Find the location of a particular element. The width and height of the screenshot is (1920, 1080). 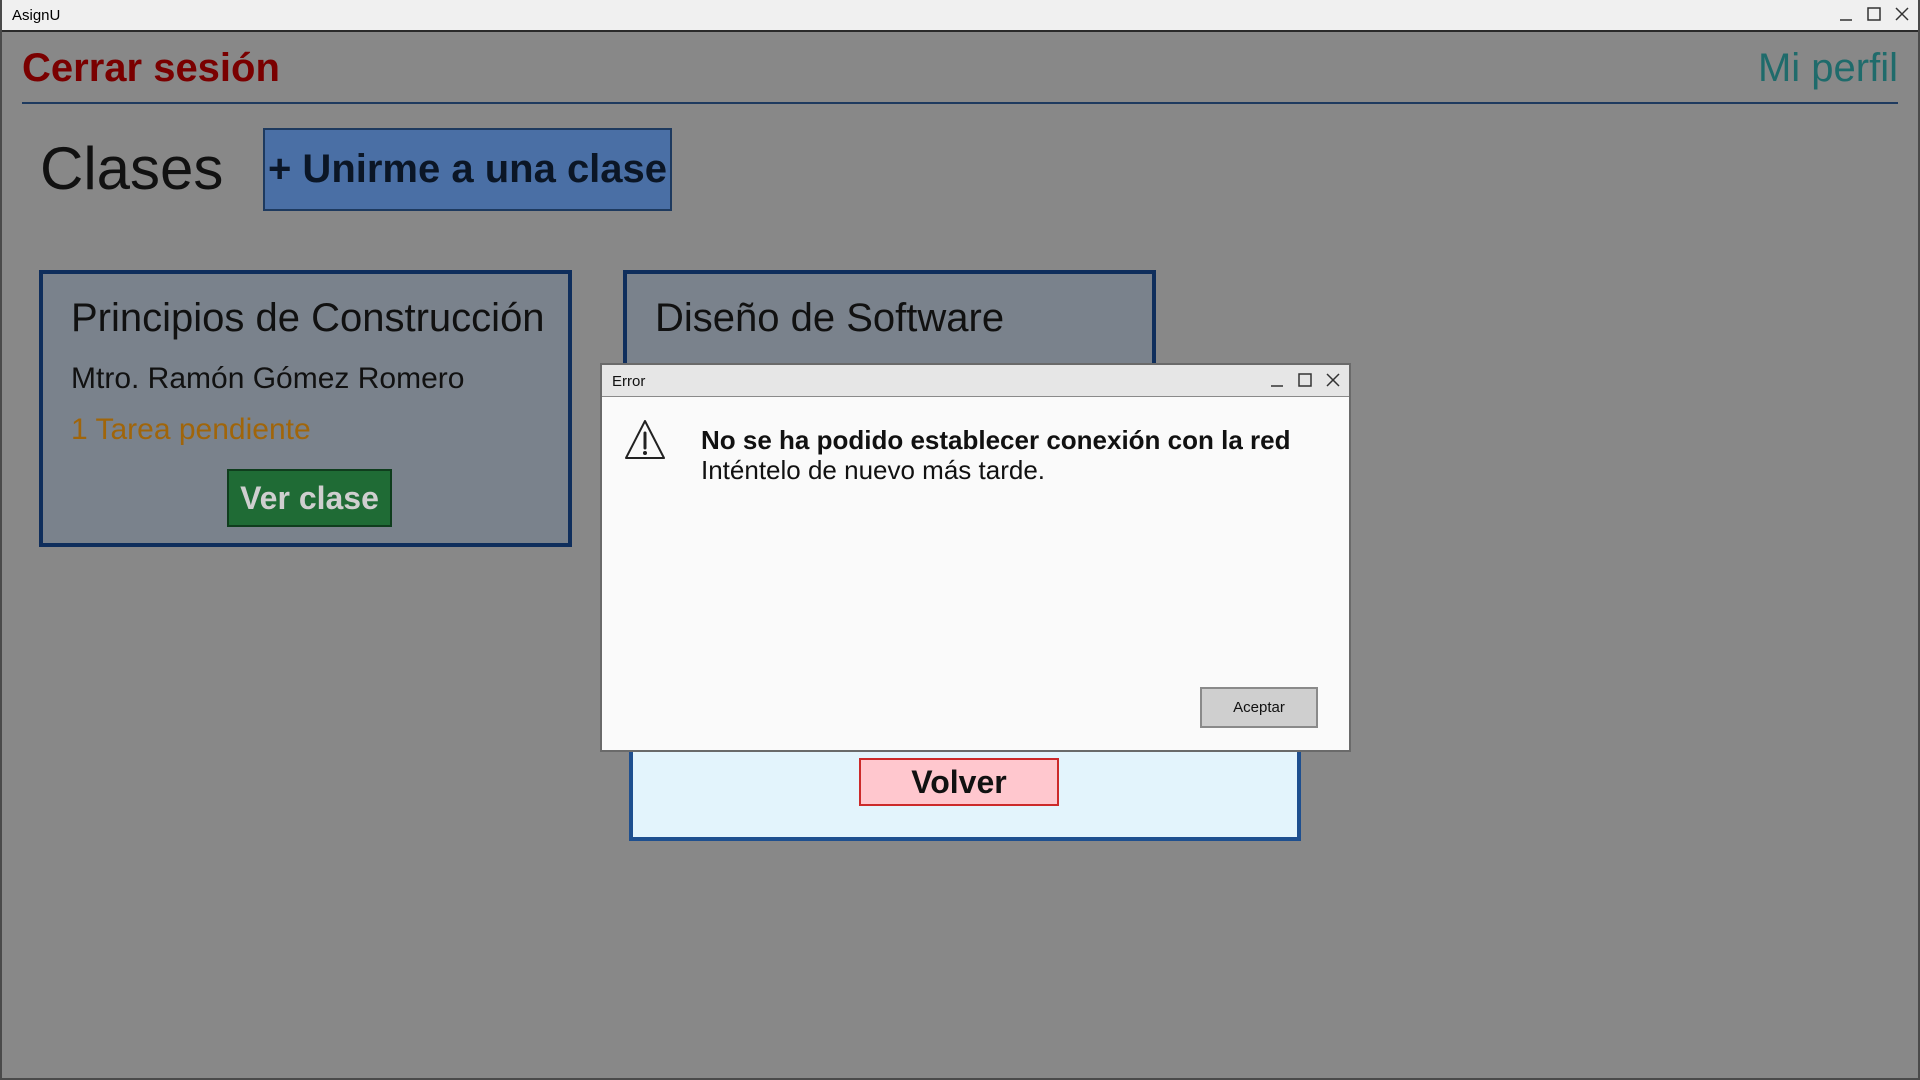

class-card-teacher: Mtro. Ramón Gómez Romero is located at coordinates (268, 378).